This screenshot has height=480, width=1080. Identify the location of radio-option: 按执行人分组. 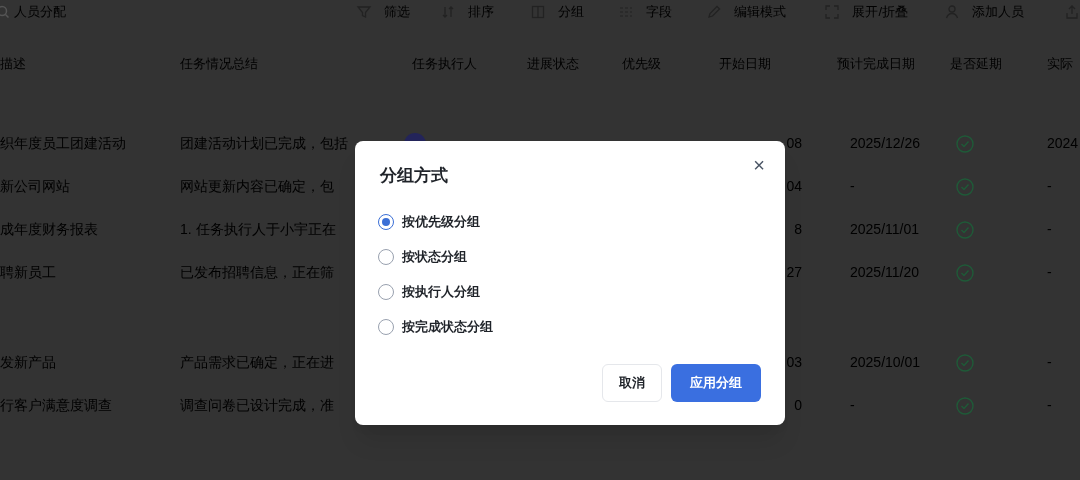
(435, 292).